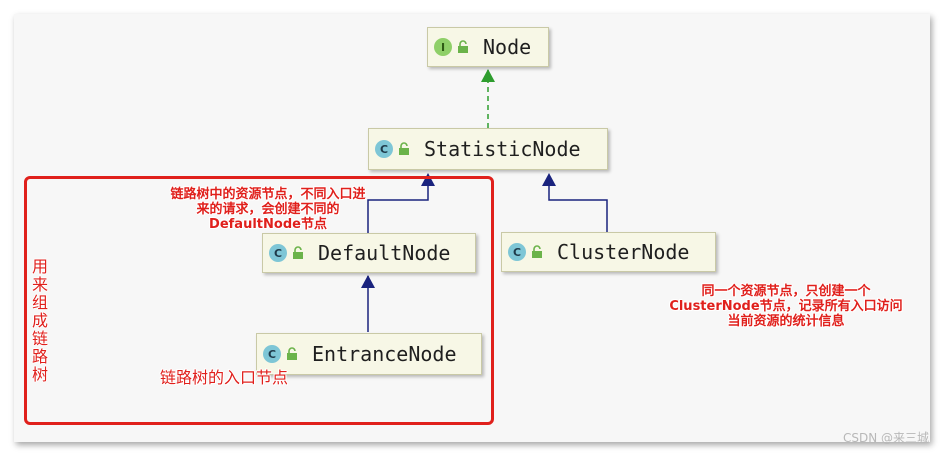 This screenshot has width=943, height=460. I want to click on interface-icon: I, so click(443, 47).